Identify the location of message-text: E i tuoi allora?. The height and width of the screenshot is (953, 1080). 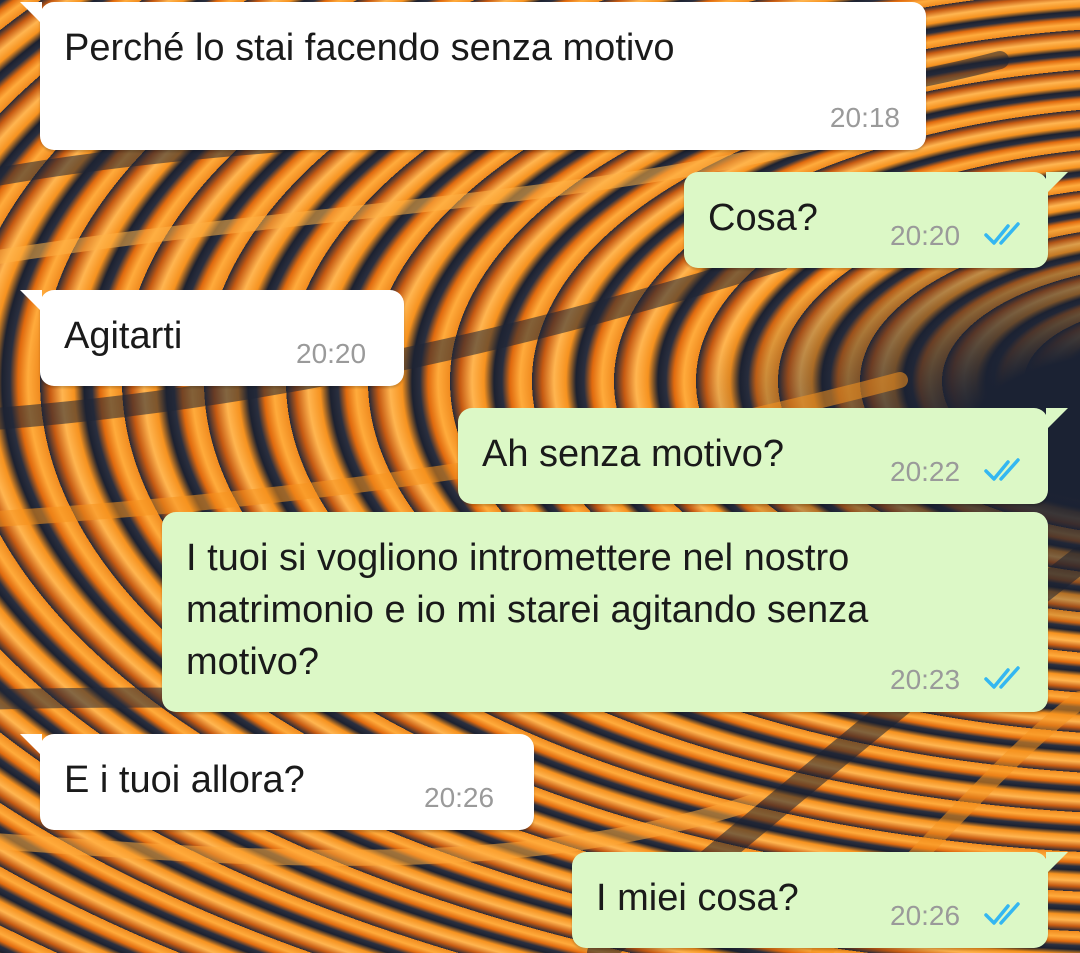
(184, 780).